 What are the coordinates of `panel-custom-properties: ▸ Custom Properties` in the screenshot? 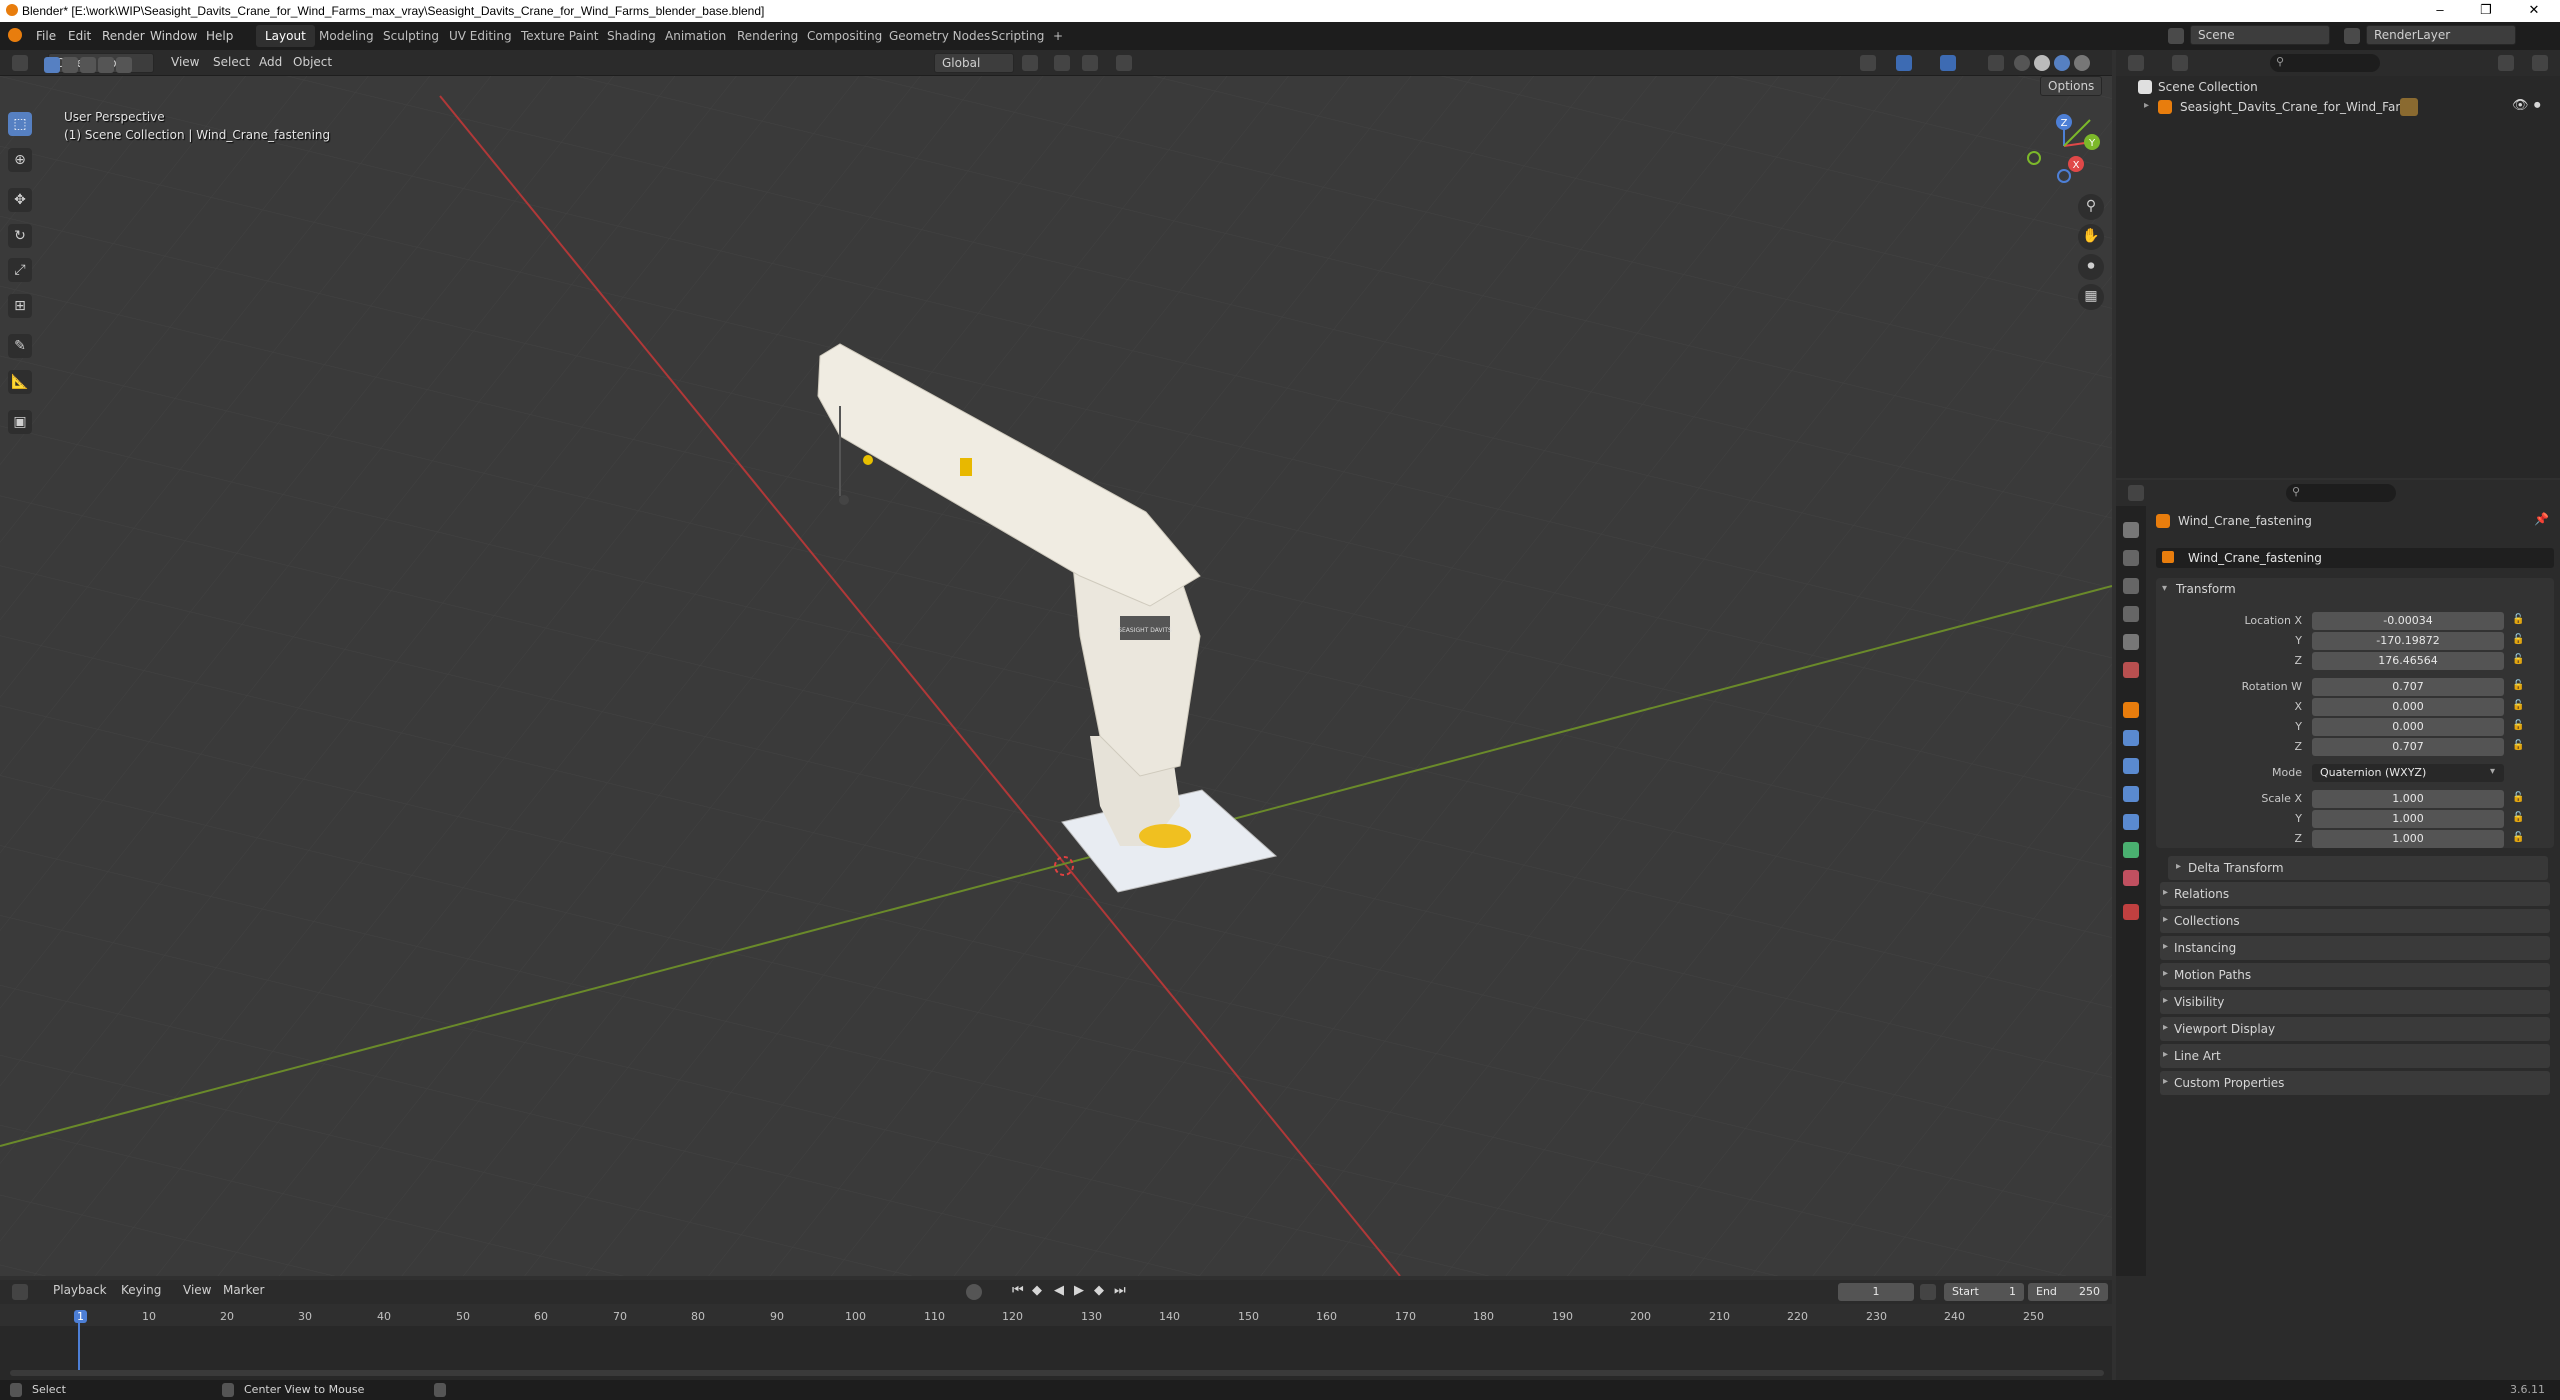 It's located at (2355, 1083).